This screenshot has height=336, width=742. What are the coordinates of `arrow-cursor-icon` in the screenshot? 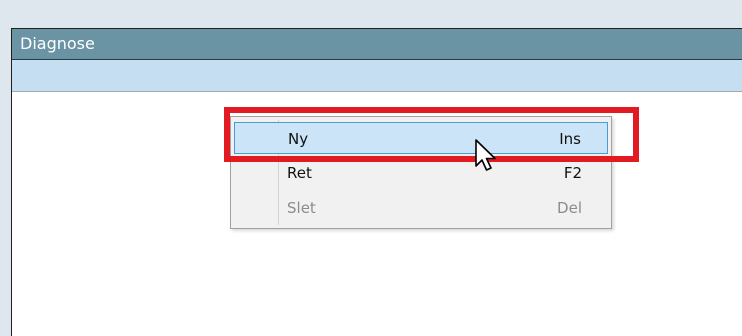 It's located at (485, 155).